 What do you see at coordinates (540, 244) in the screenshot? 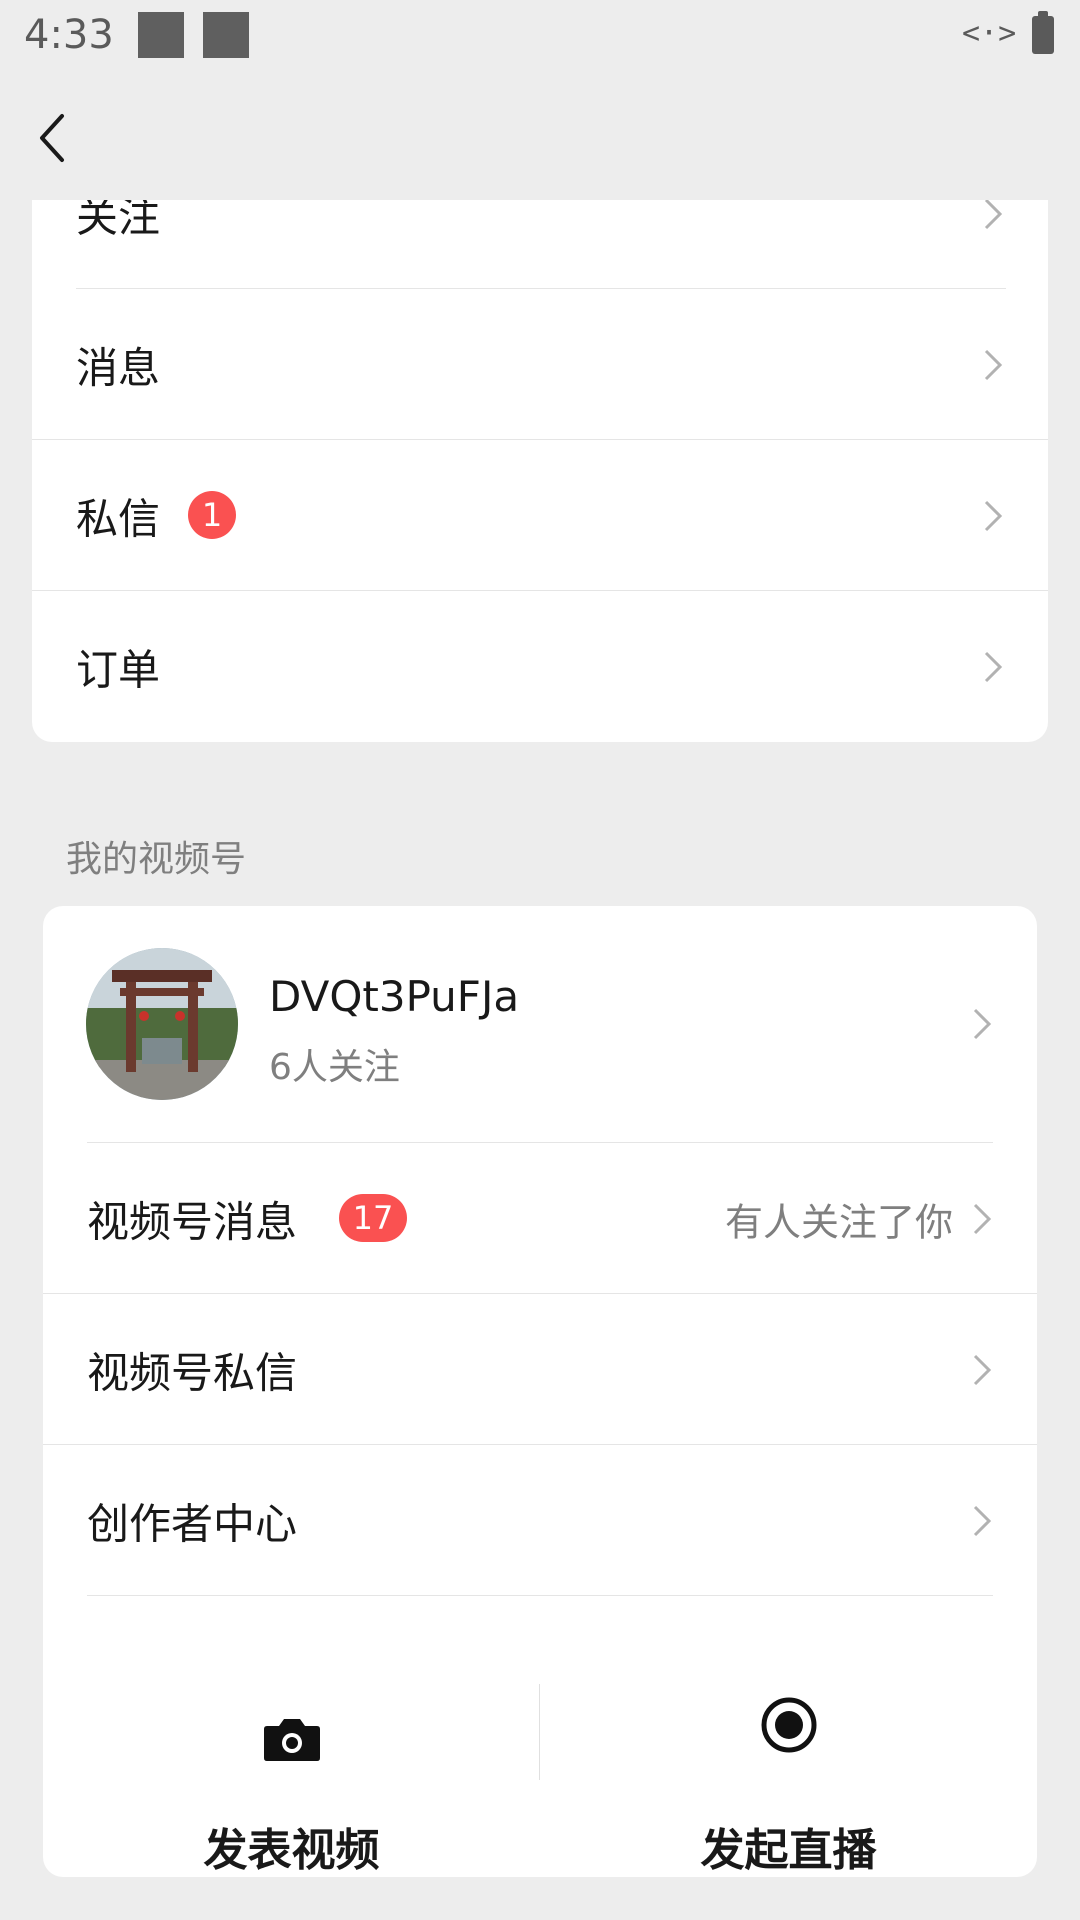
I see `menu-item-follow: 关注` at bounding box center [540, 244].